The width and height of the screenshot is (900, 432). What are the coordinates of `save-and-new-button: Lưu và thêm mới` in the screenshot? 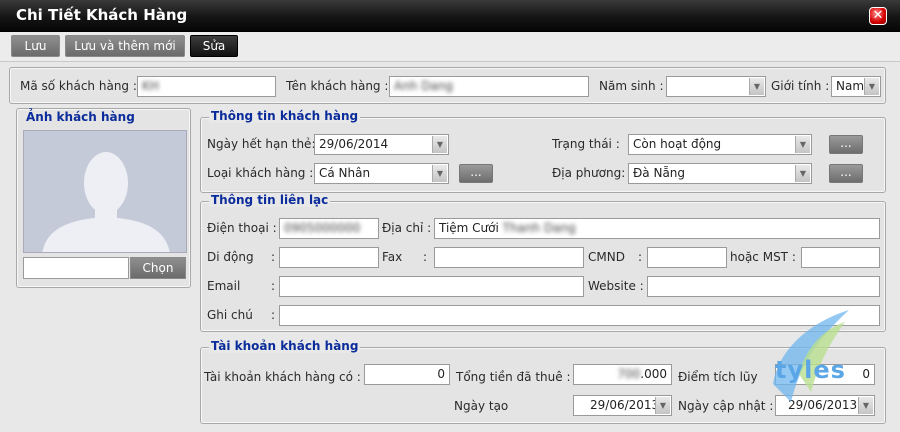 It's located at (125, 46).